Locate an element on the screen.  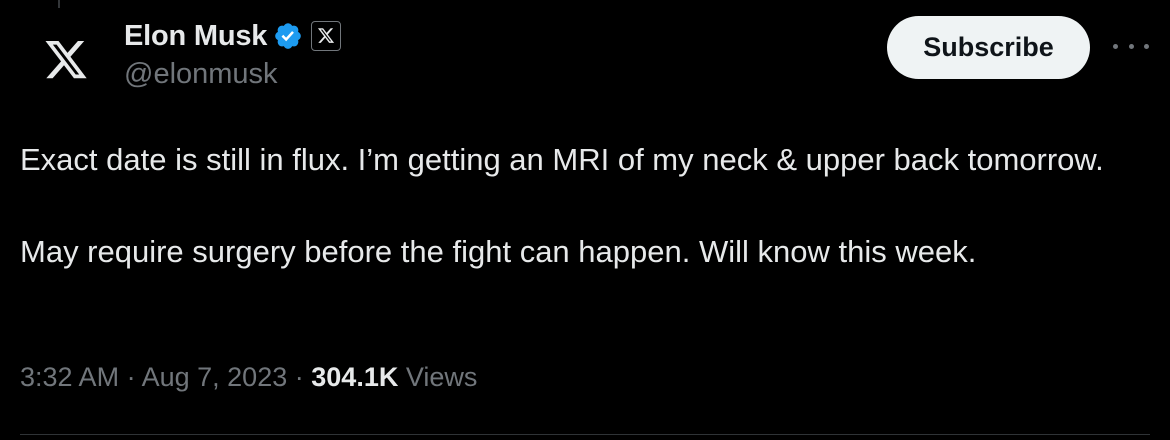
avatar is located at coordinates (66, 62).